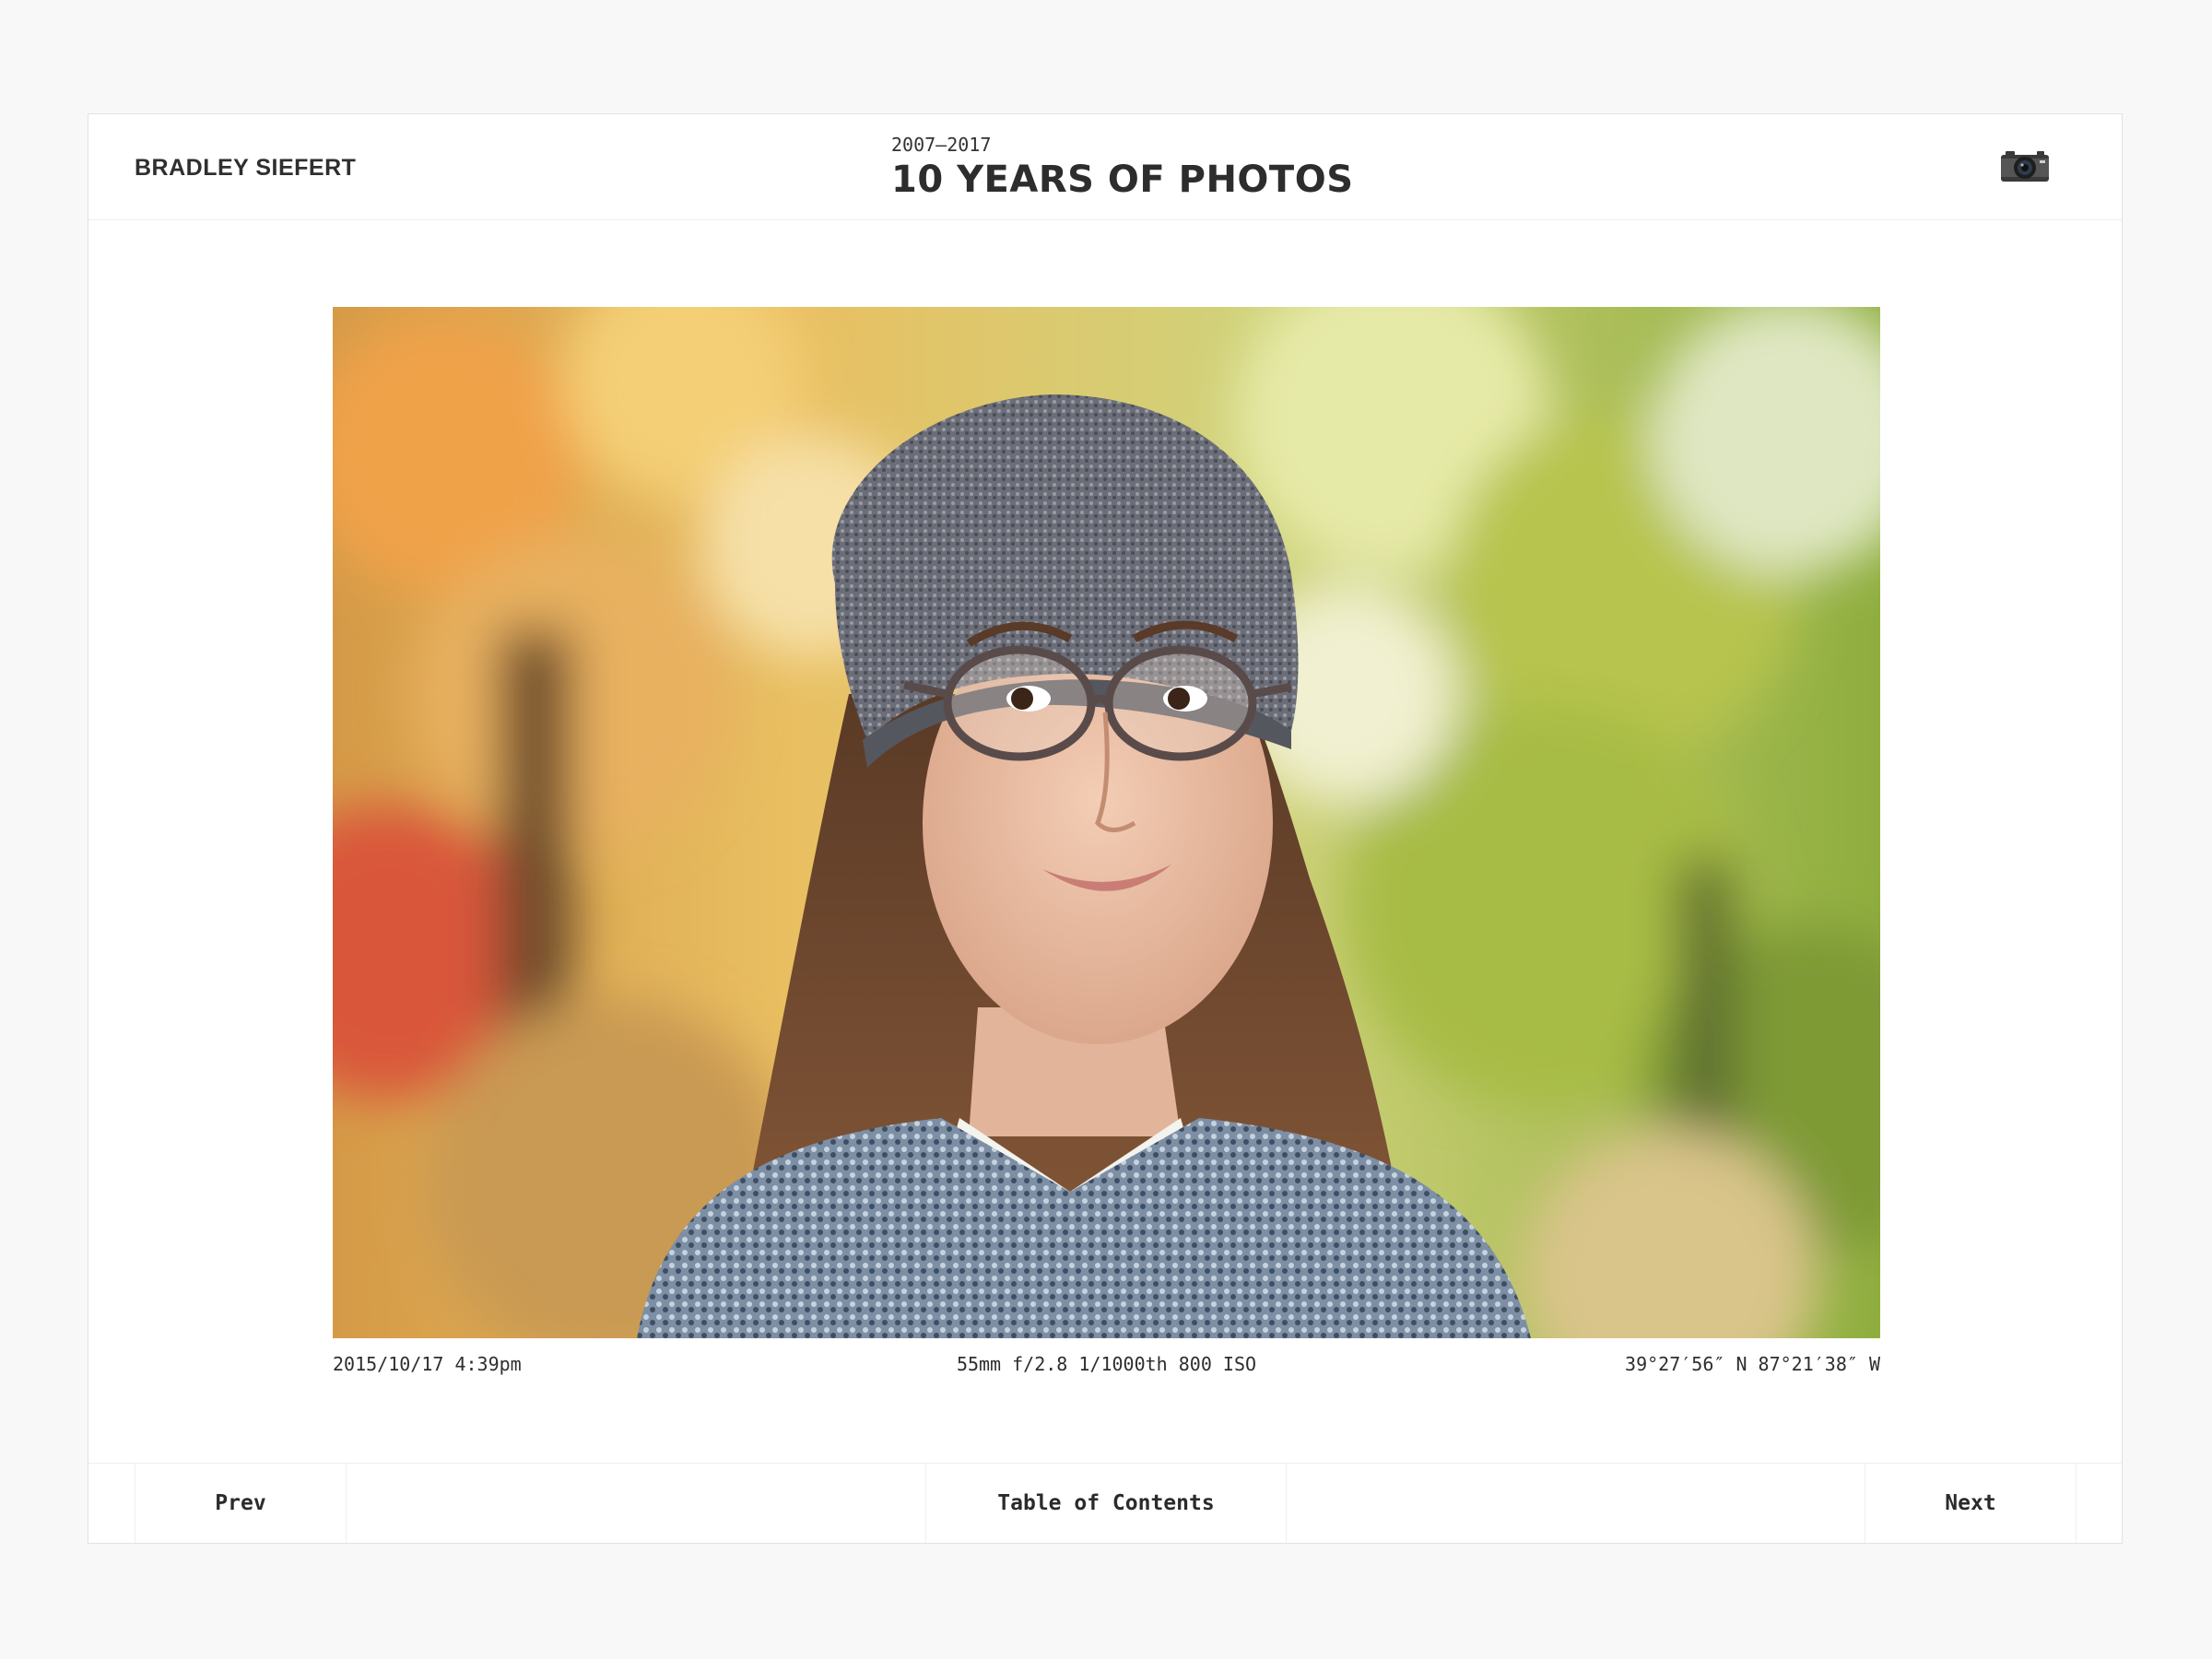 The height and width of the screenshot is (1659, 2212). Describe the element at coordinates (1752, 1364) in the screenshot. I see `photo-coordinates: 39°27′56″ N 87°21′38″ W` at that location.